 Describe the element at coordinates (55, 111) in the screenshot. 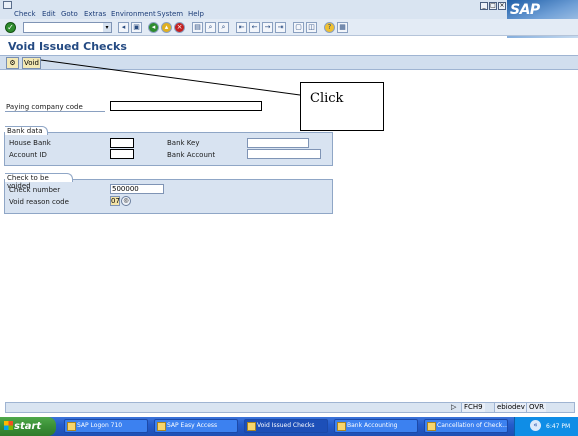

I see `label-underline` at that location.